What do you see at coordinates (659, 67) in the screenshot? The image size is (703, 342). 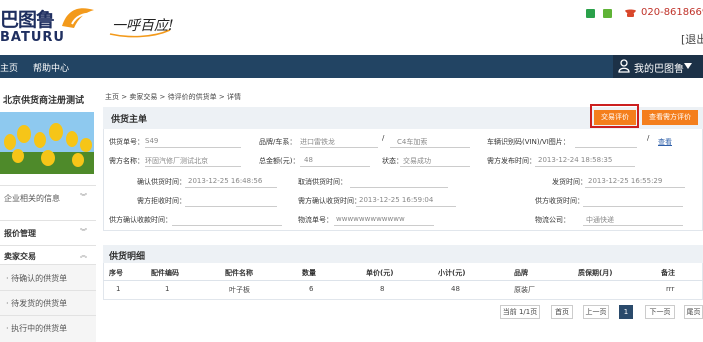 I see `user-menu-label: 我的巴图鲁` at bounding box center [659, 67].